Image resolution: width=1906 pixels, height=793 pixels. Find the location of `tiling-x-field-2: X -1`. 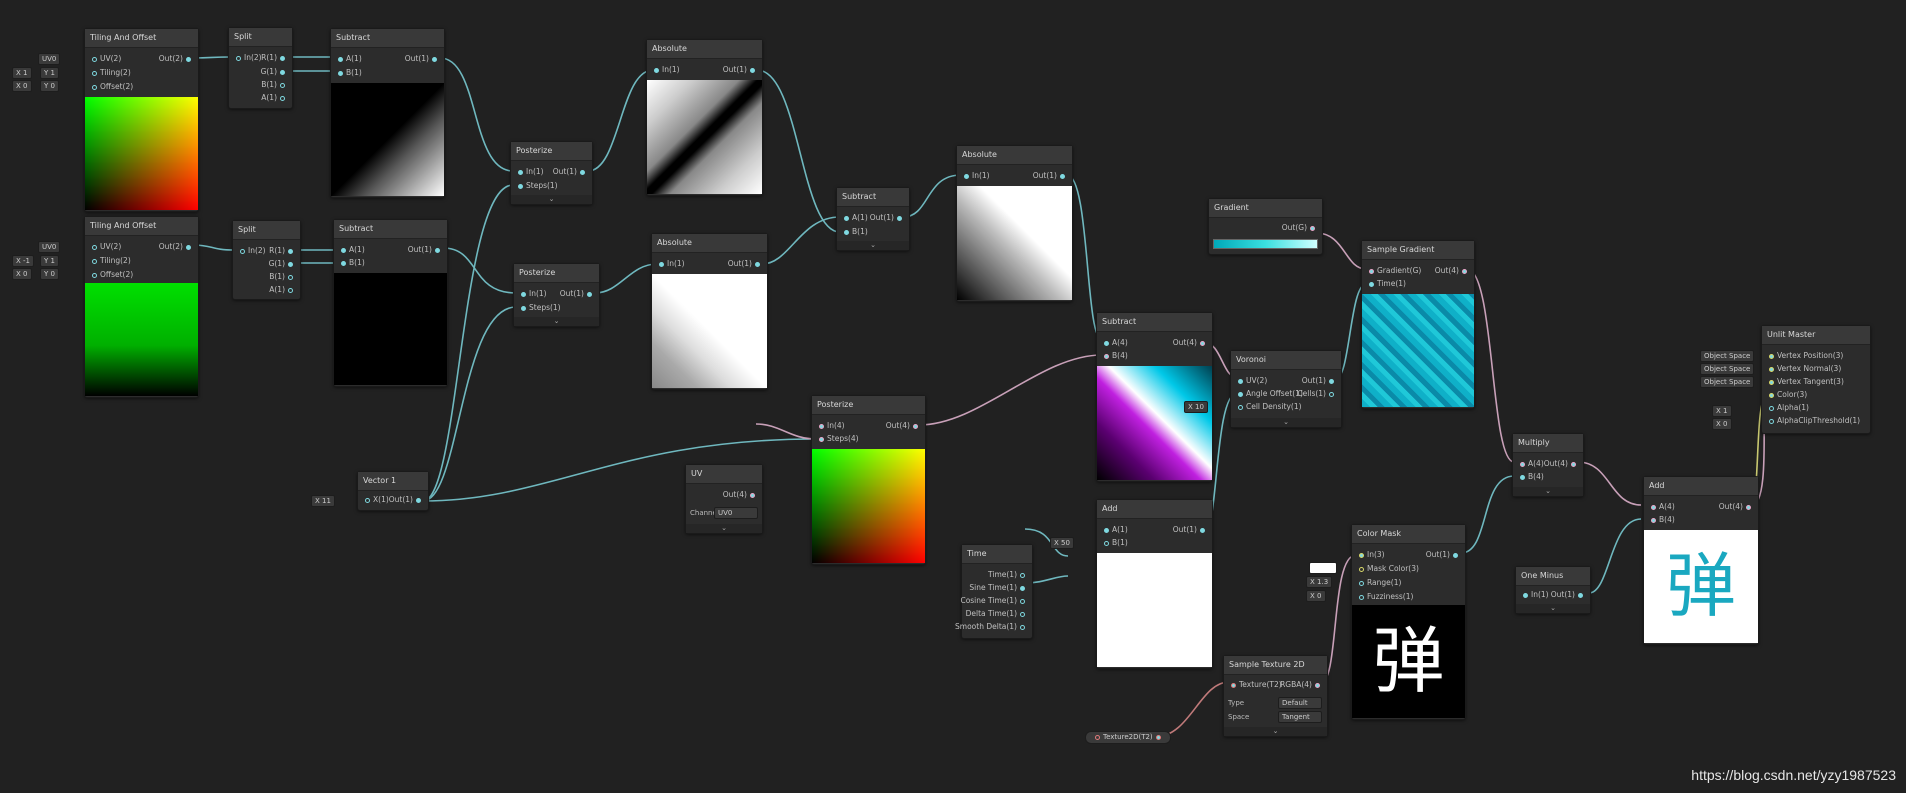

tiling-x-field-2: X -1 is located at coordinates (23, 261).